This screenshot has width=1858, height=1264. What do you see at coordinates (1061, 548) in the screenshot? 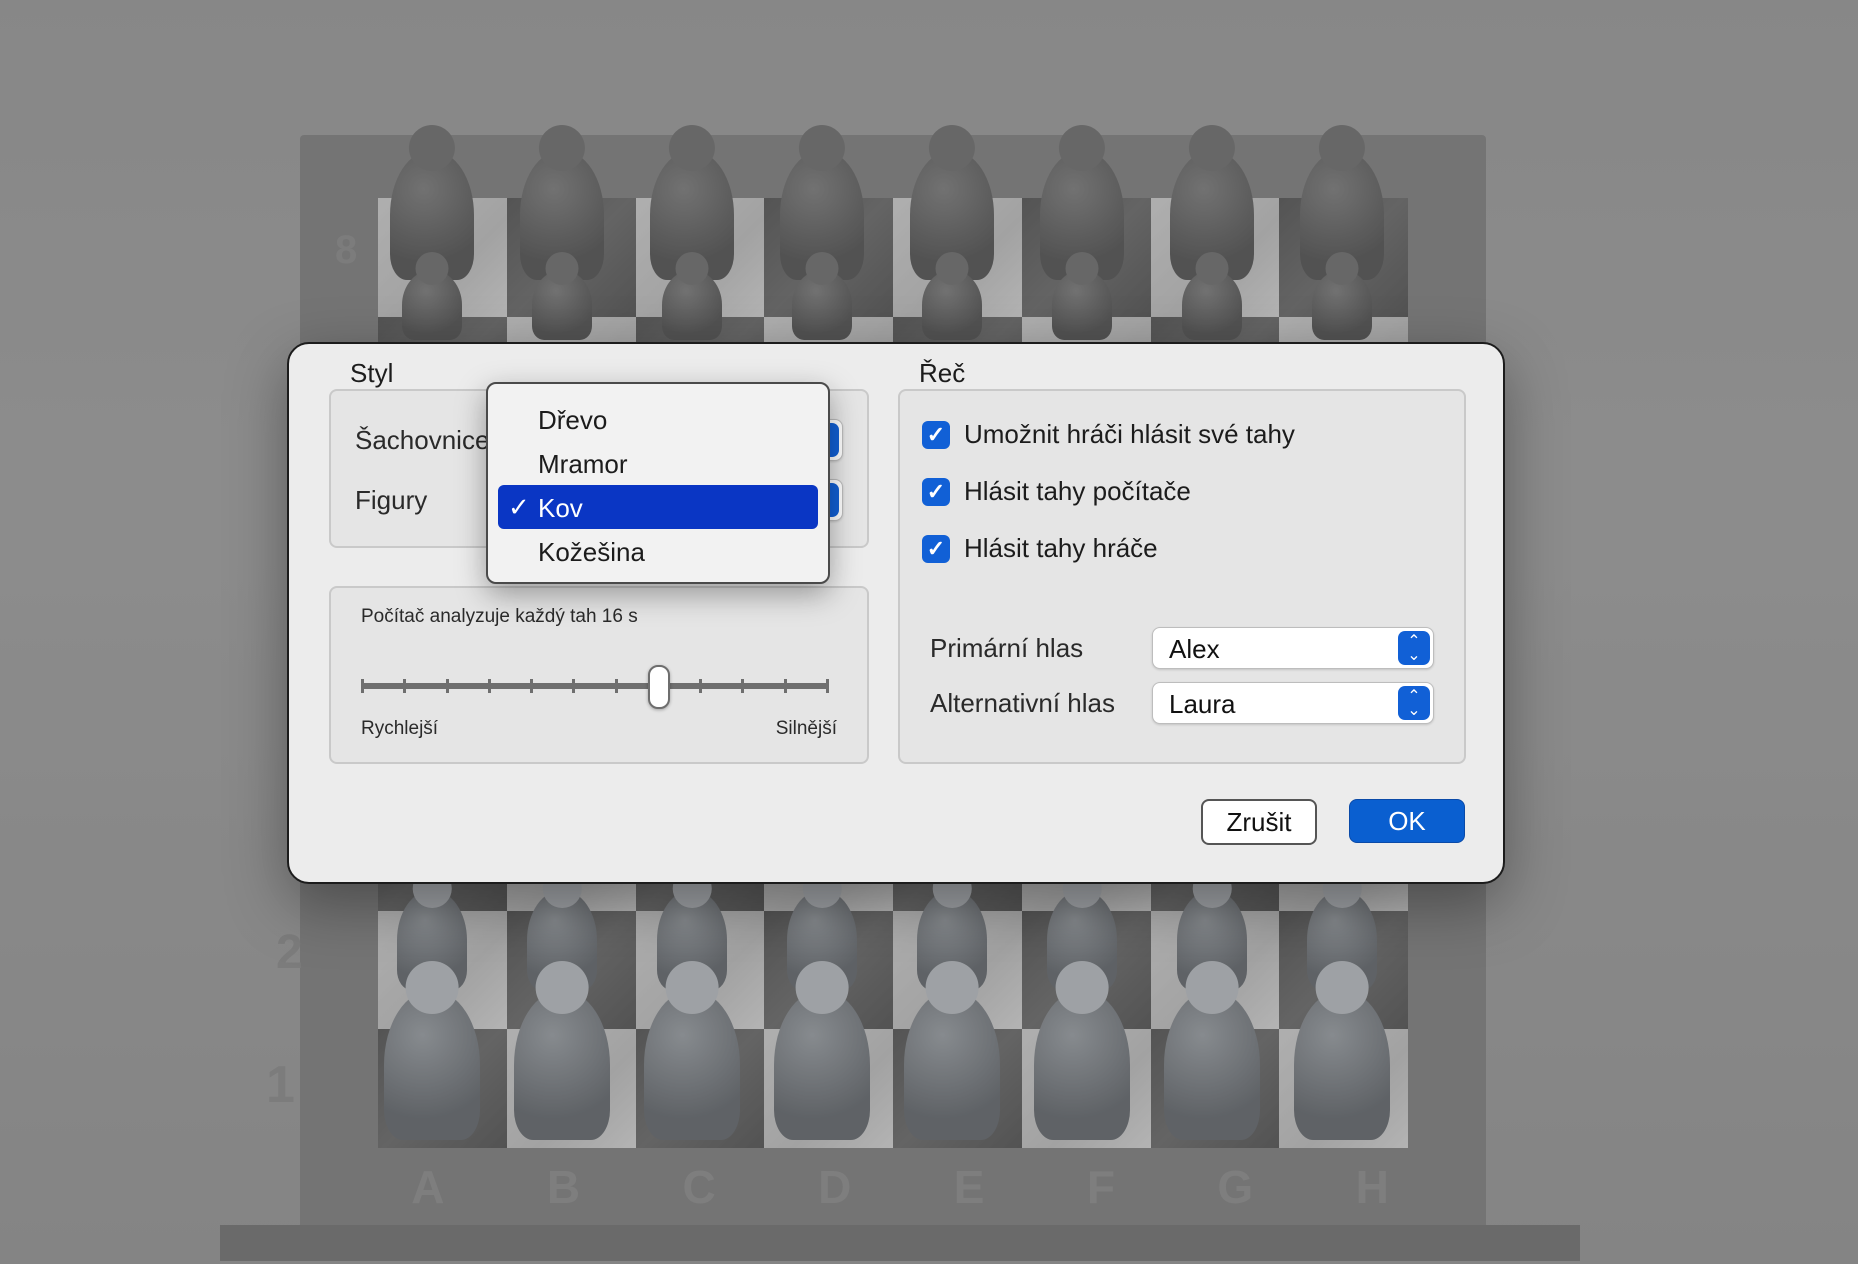
I see `announce-player-moves-label: Hlásit tahy hráče` at bounding box center [1061, 548].